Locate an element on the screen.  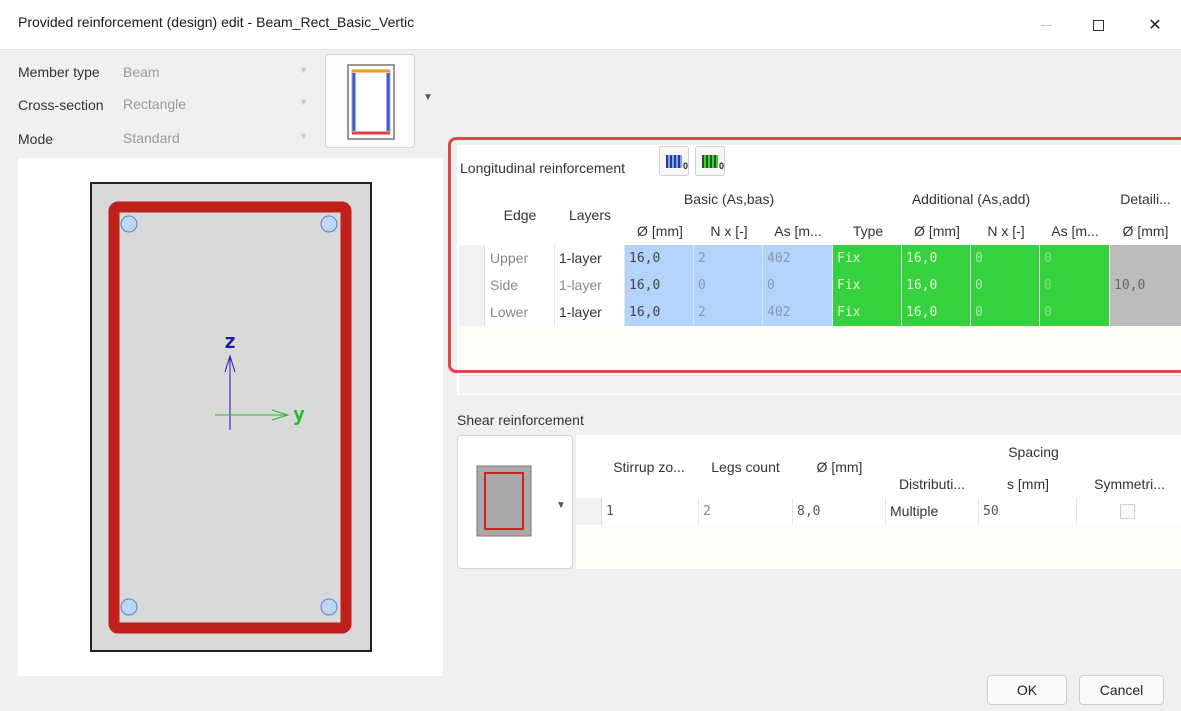
col-spacing-s: s [mm] is located at coordinates (1028, 484).